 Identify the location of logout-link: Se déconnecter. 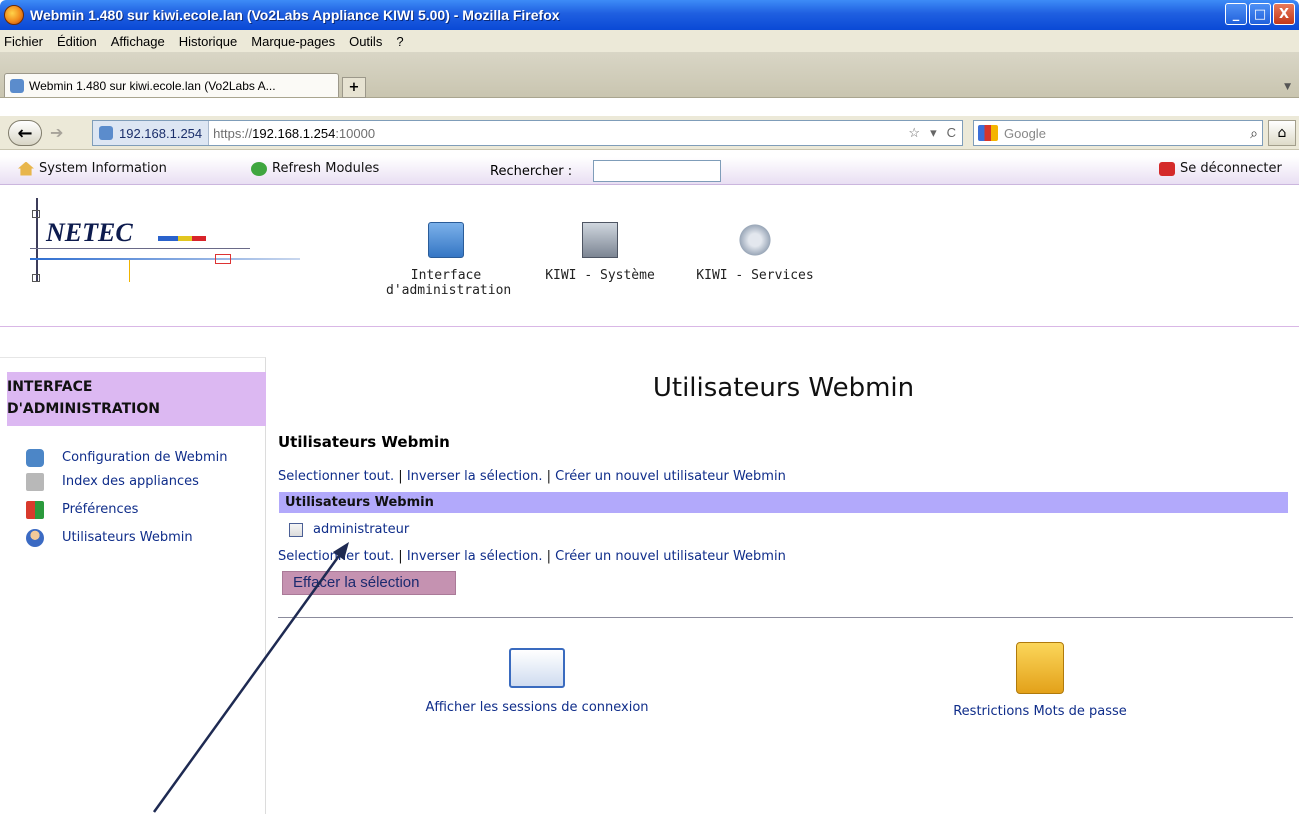
(1220, 168).